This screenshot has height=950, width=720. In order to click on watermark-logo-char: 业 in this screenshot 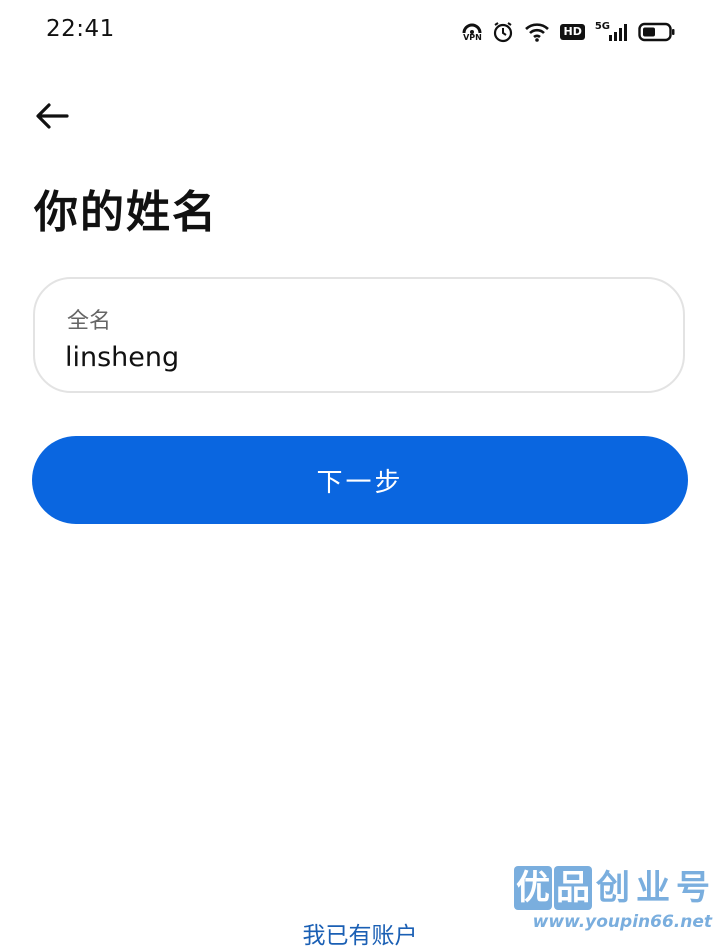, I will do `click(653, 888)`.